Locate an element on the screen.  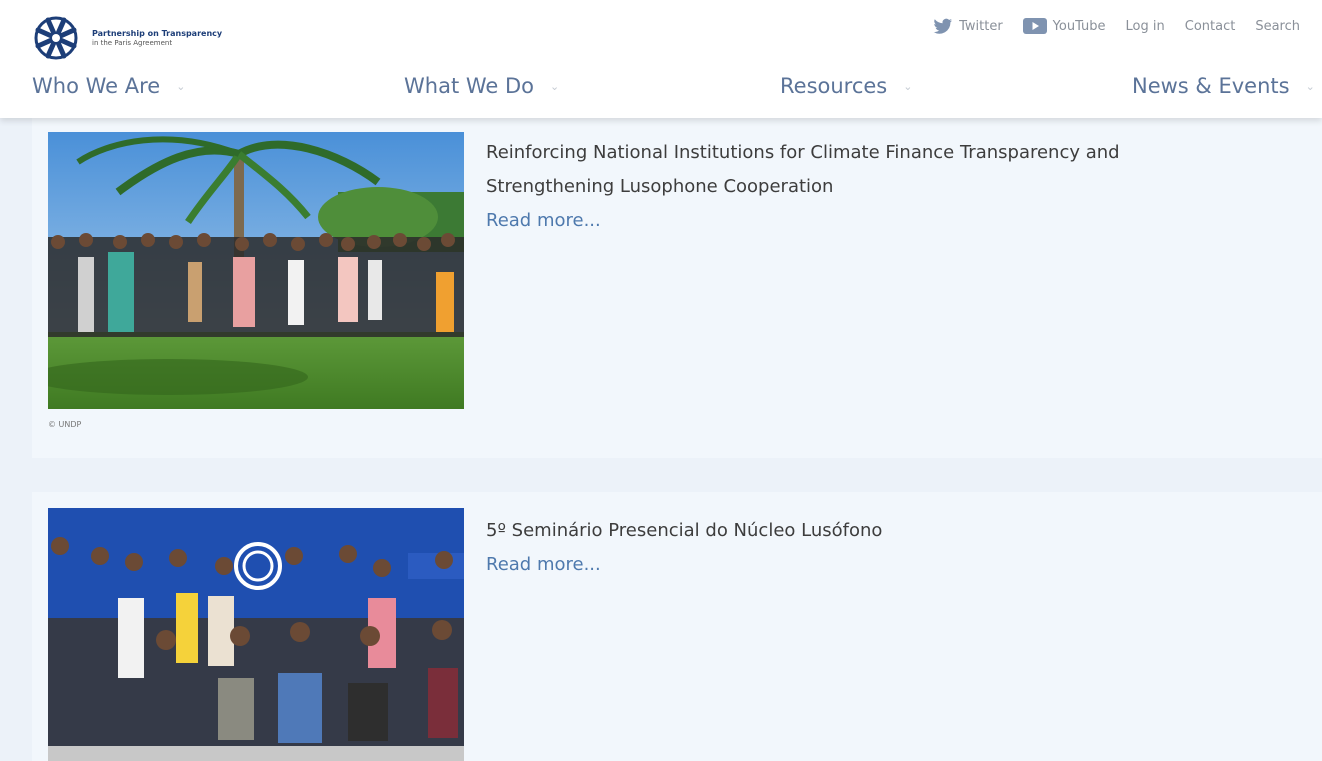
nav-resources: Resources ⌄ is located at coordinates (846, 86).